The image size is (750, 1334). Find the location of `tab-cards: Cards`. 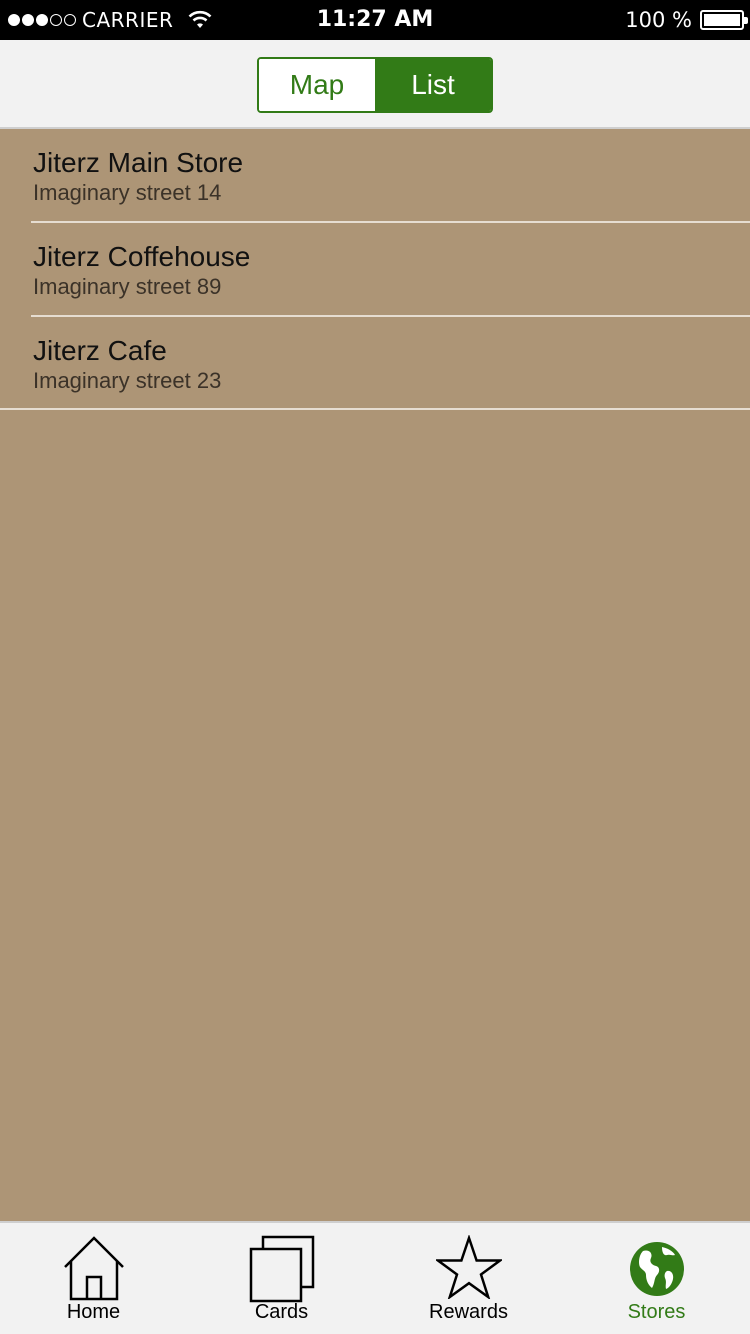

tab-cards: Cards is located at coordinates (281, 1278).